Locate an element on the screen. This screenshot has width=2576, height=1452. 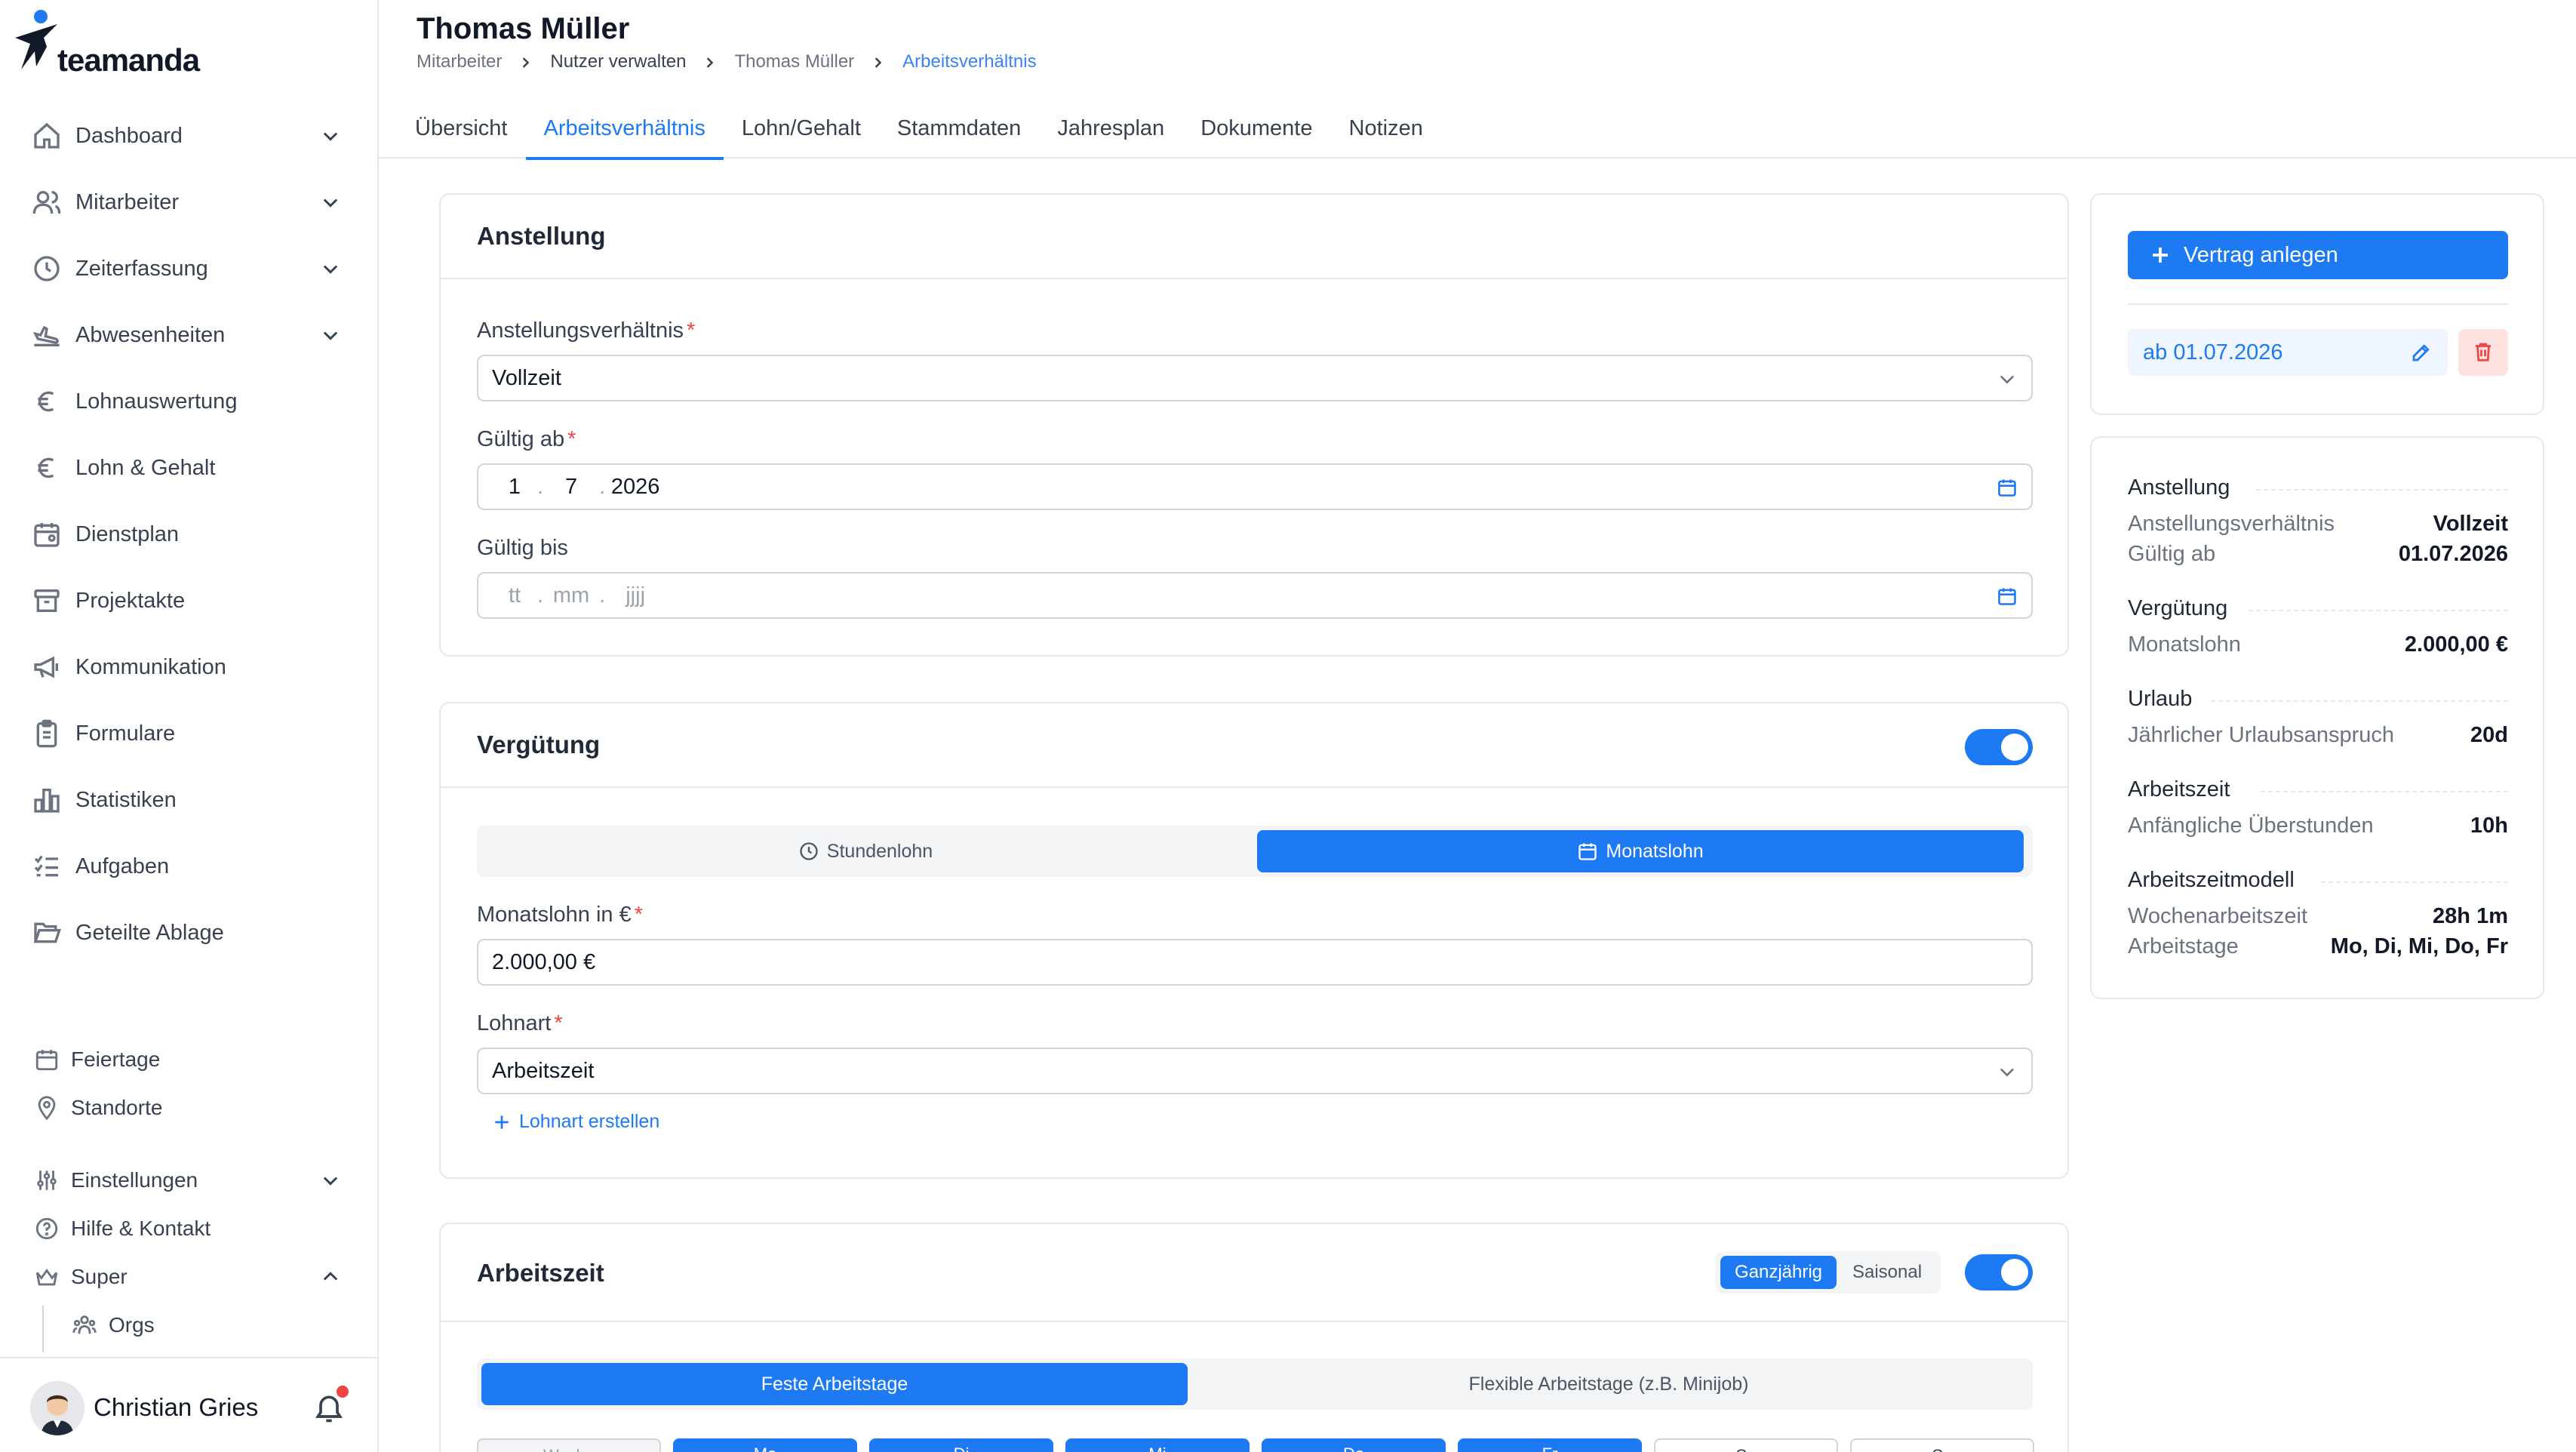
tab-jahresplan: Jahresplan is located at coordinates (1110, 128).